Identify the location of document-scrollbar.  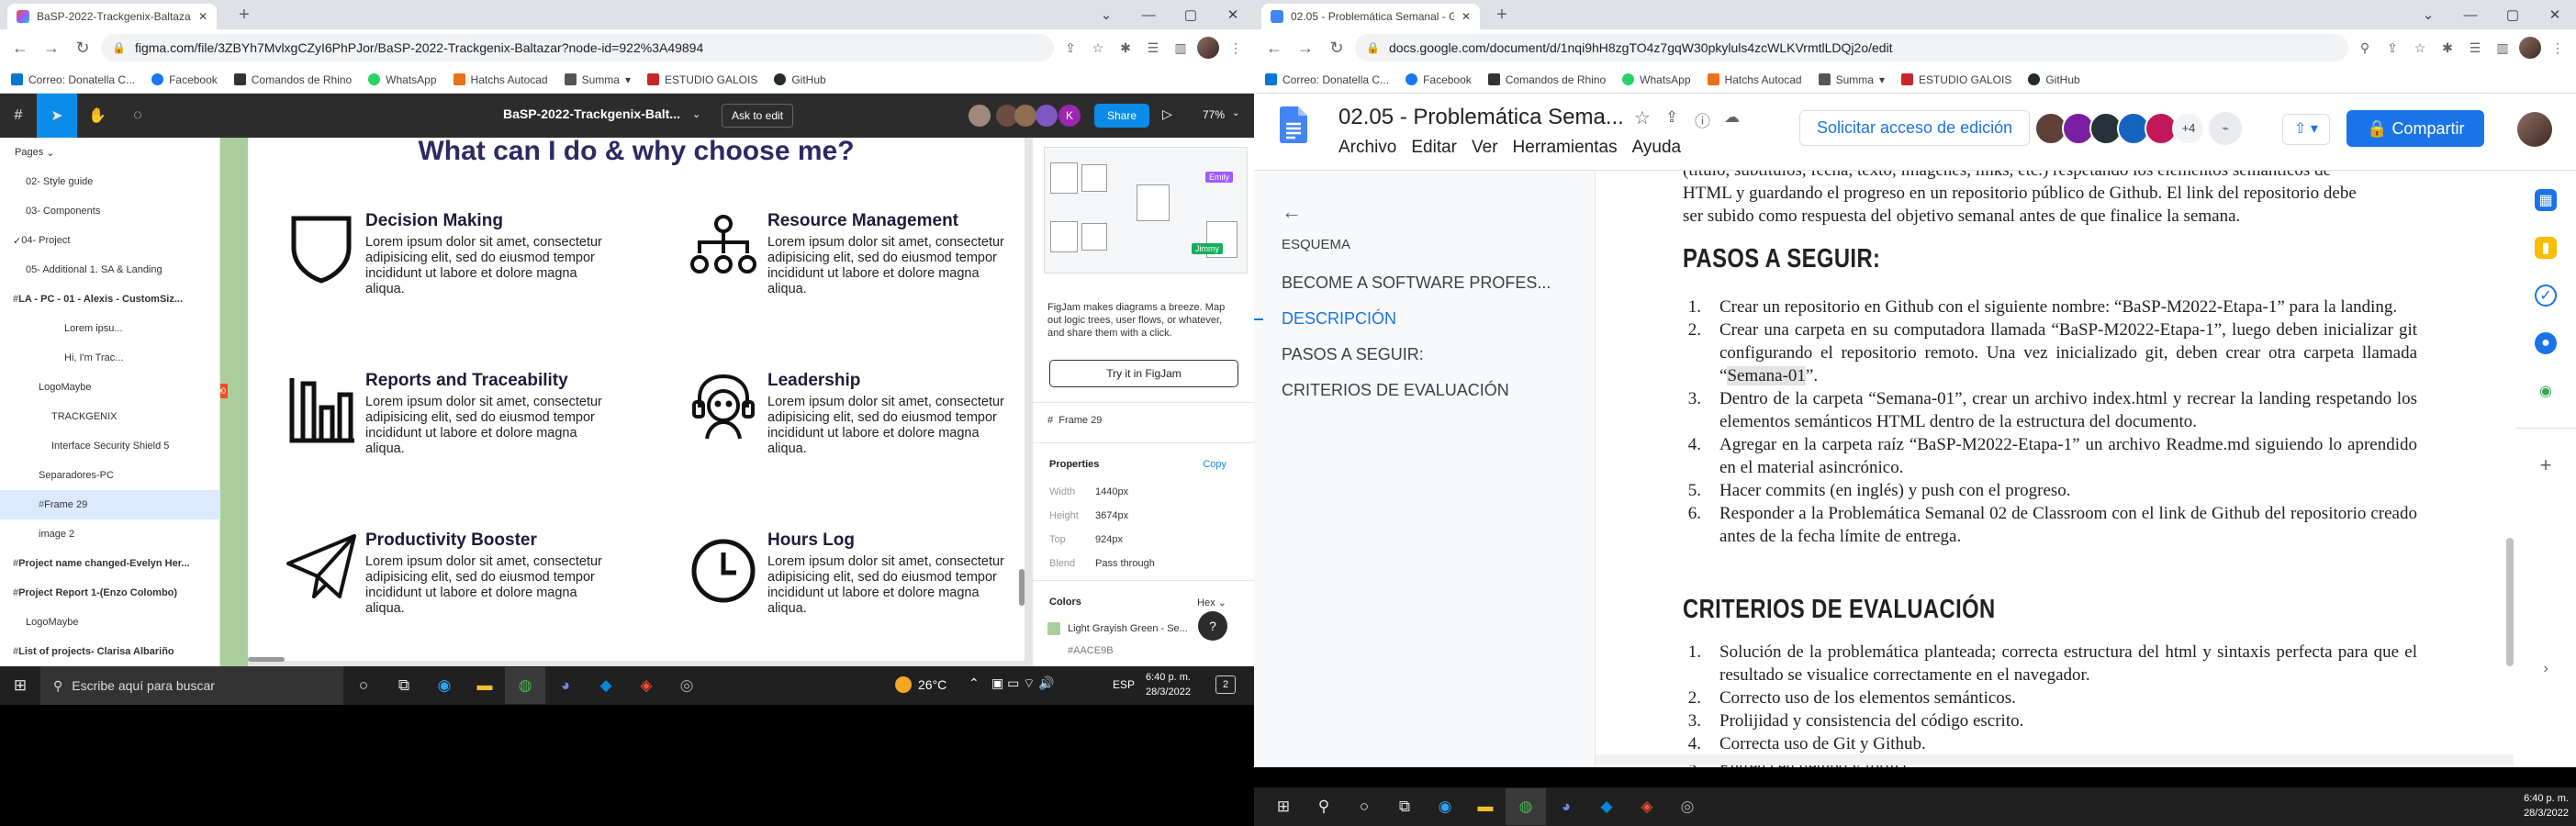
(2510, 602).